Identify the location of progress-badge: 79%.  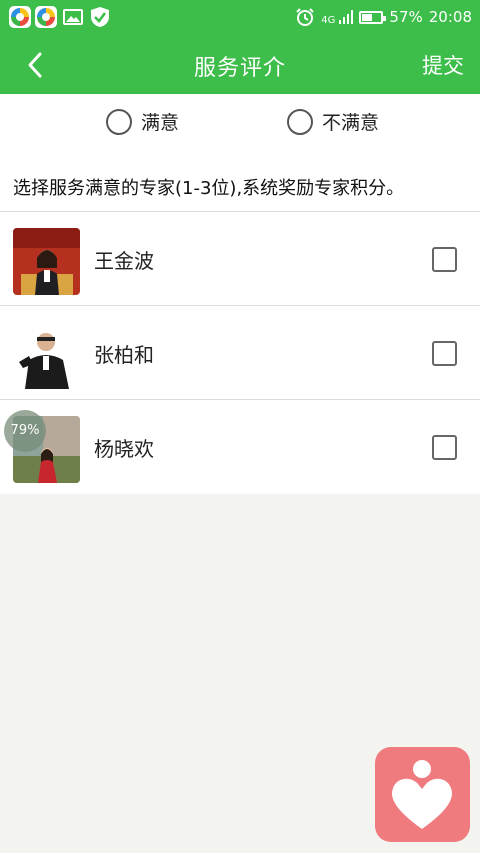
(25, 431).